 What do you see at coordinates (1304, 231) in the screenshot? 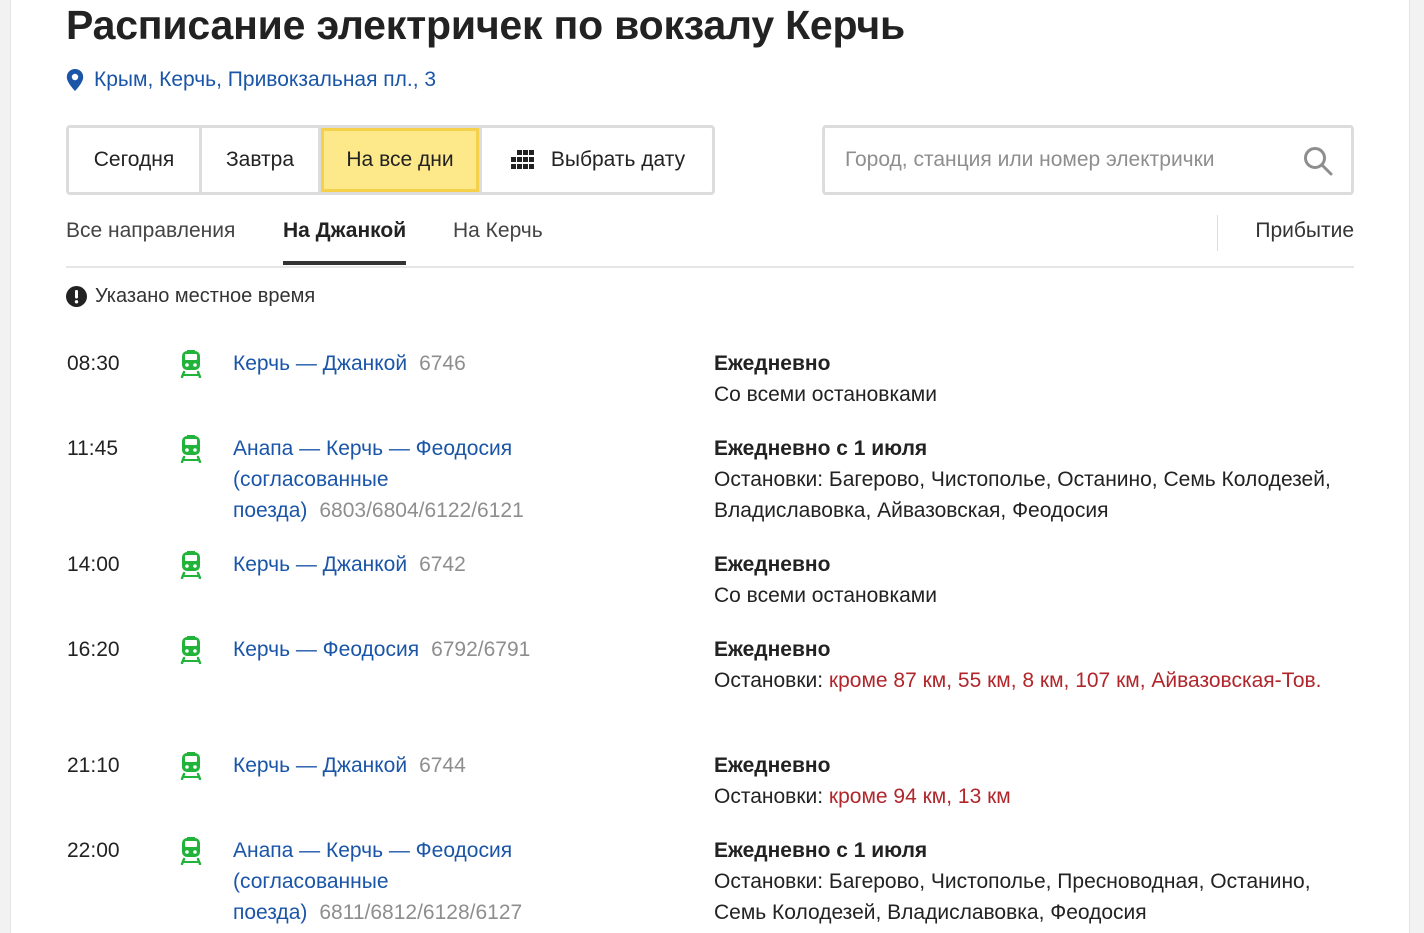
I see `arrival-toggle: Прибытие` at bounding box center [1304, 231].